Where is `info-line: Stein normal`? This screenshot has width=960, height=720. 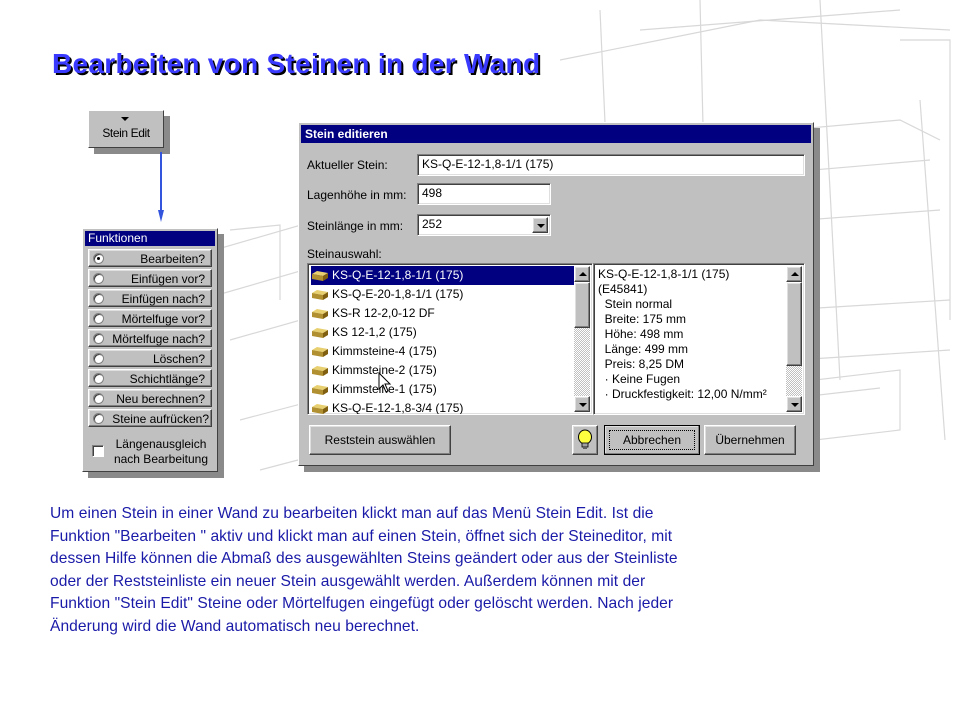
info-line: Stein normal is located at coordinates (635, 304).